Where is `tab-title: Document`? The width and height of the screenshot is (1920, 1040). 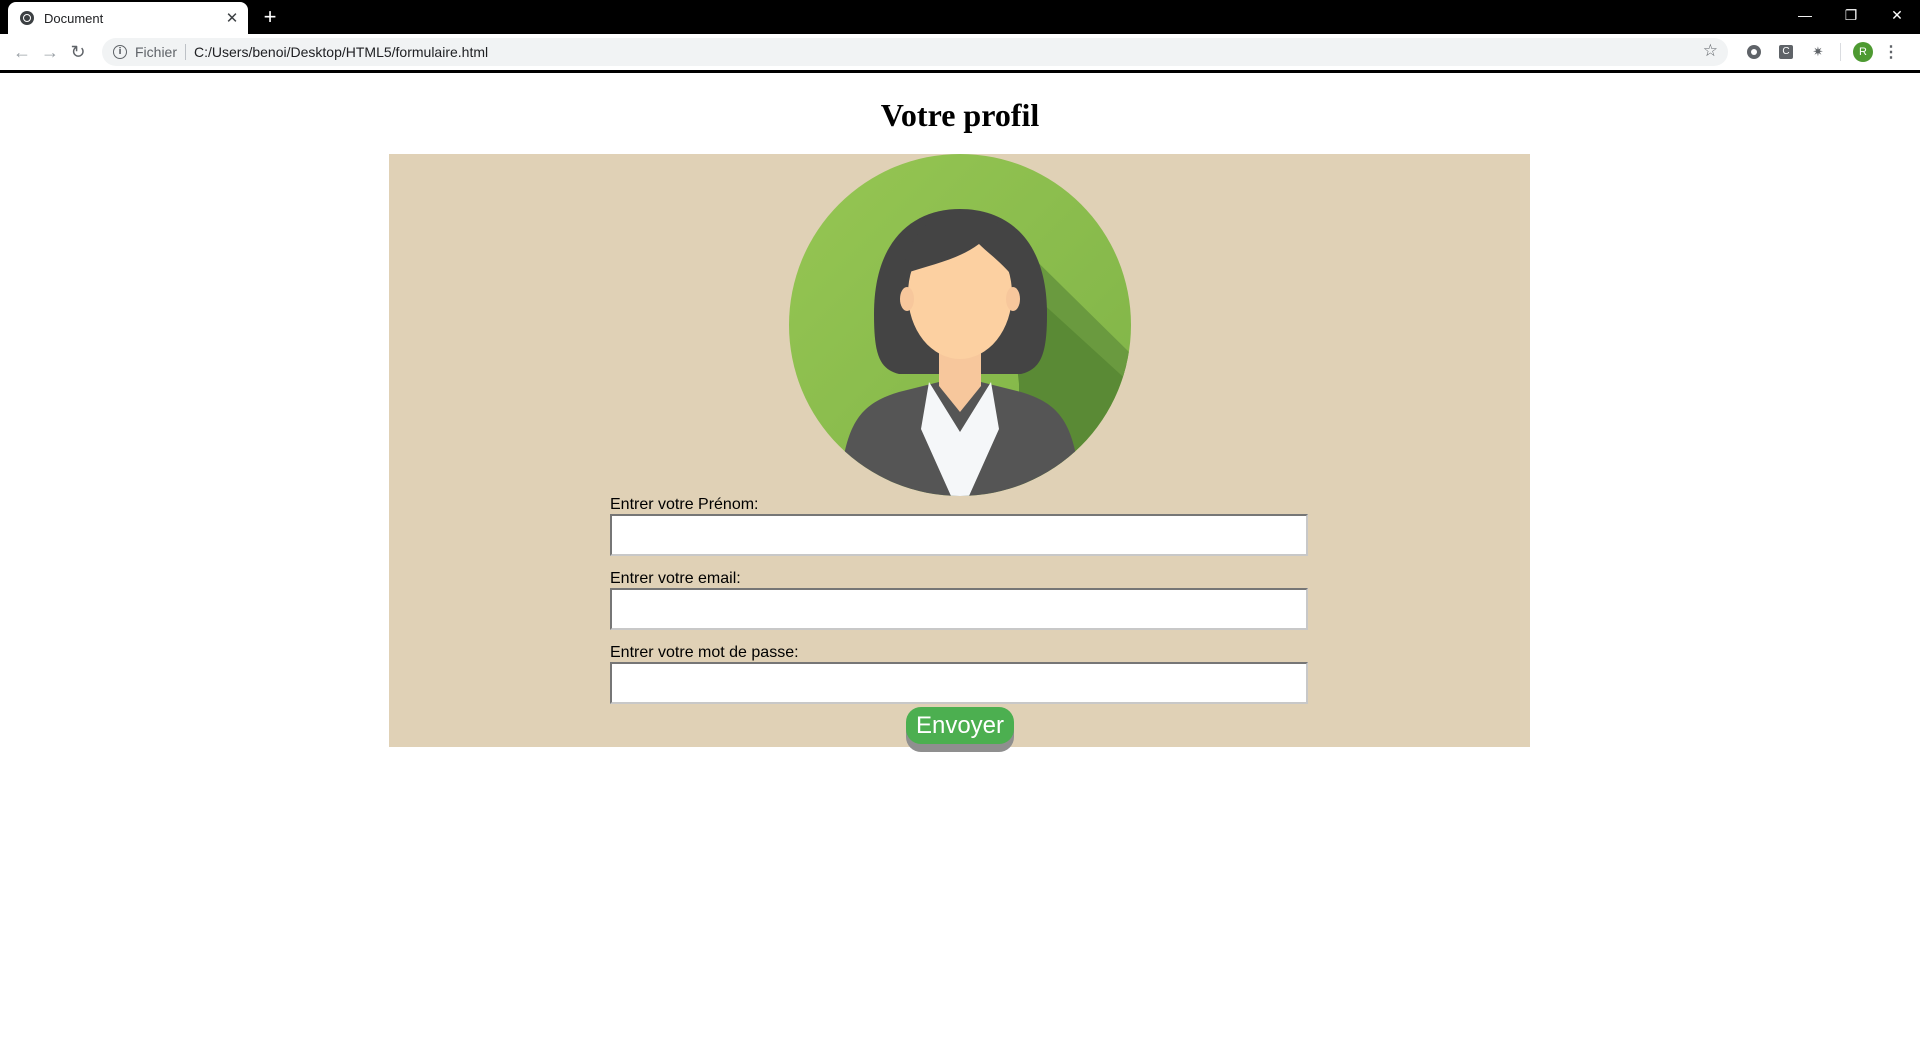
tab-title: Document is located at coordinates (74, 18).